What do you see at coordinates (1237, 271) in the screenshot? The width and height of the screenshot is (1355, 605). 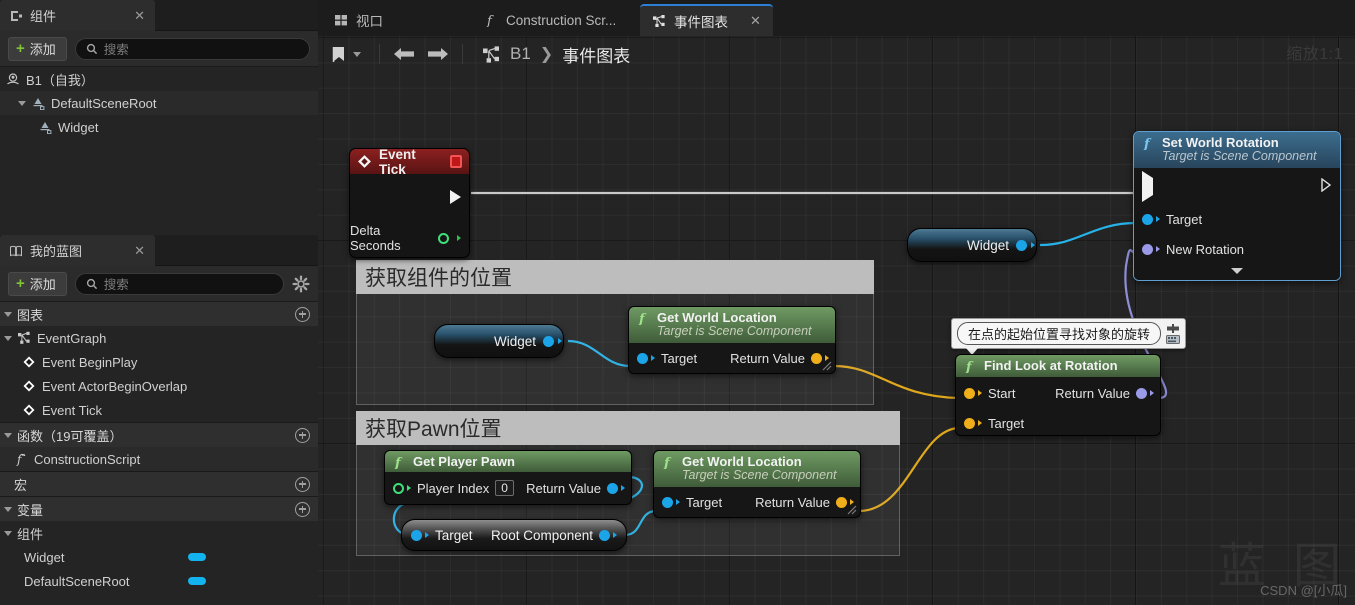 I see `expand-node-button` at bounding box center [1237, 271].